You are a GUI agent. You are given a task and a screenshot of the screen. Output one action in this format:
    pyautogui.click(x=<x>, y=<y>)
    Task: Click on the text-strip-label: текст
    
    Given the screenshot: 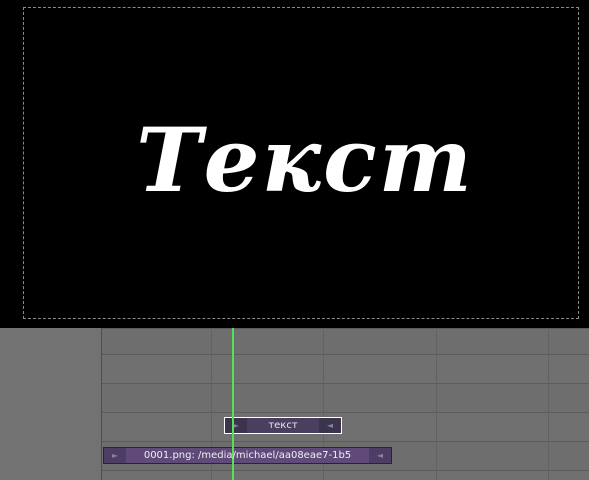 What is the action you would take?
    pyautogui.click(x=283, y=425)
    